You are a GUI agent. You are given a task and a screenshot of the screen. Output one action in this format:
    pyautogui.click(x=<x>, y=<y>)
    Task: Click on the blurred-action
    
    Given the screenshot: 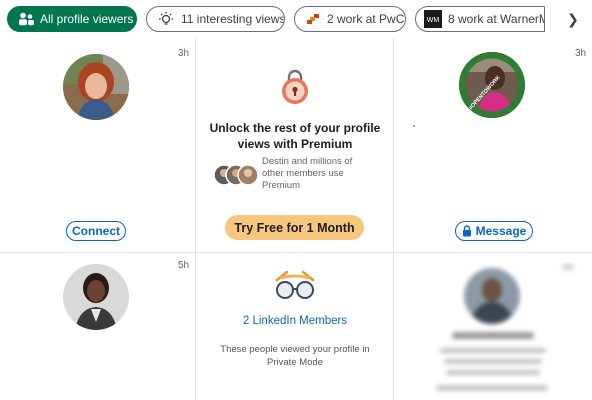 What is the action you would take?
    pyautogui.click(x=492, y=388)
    